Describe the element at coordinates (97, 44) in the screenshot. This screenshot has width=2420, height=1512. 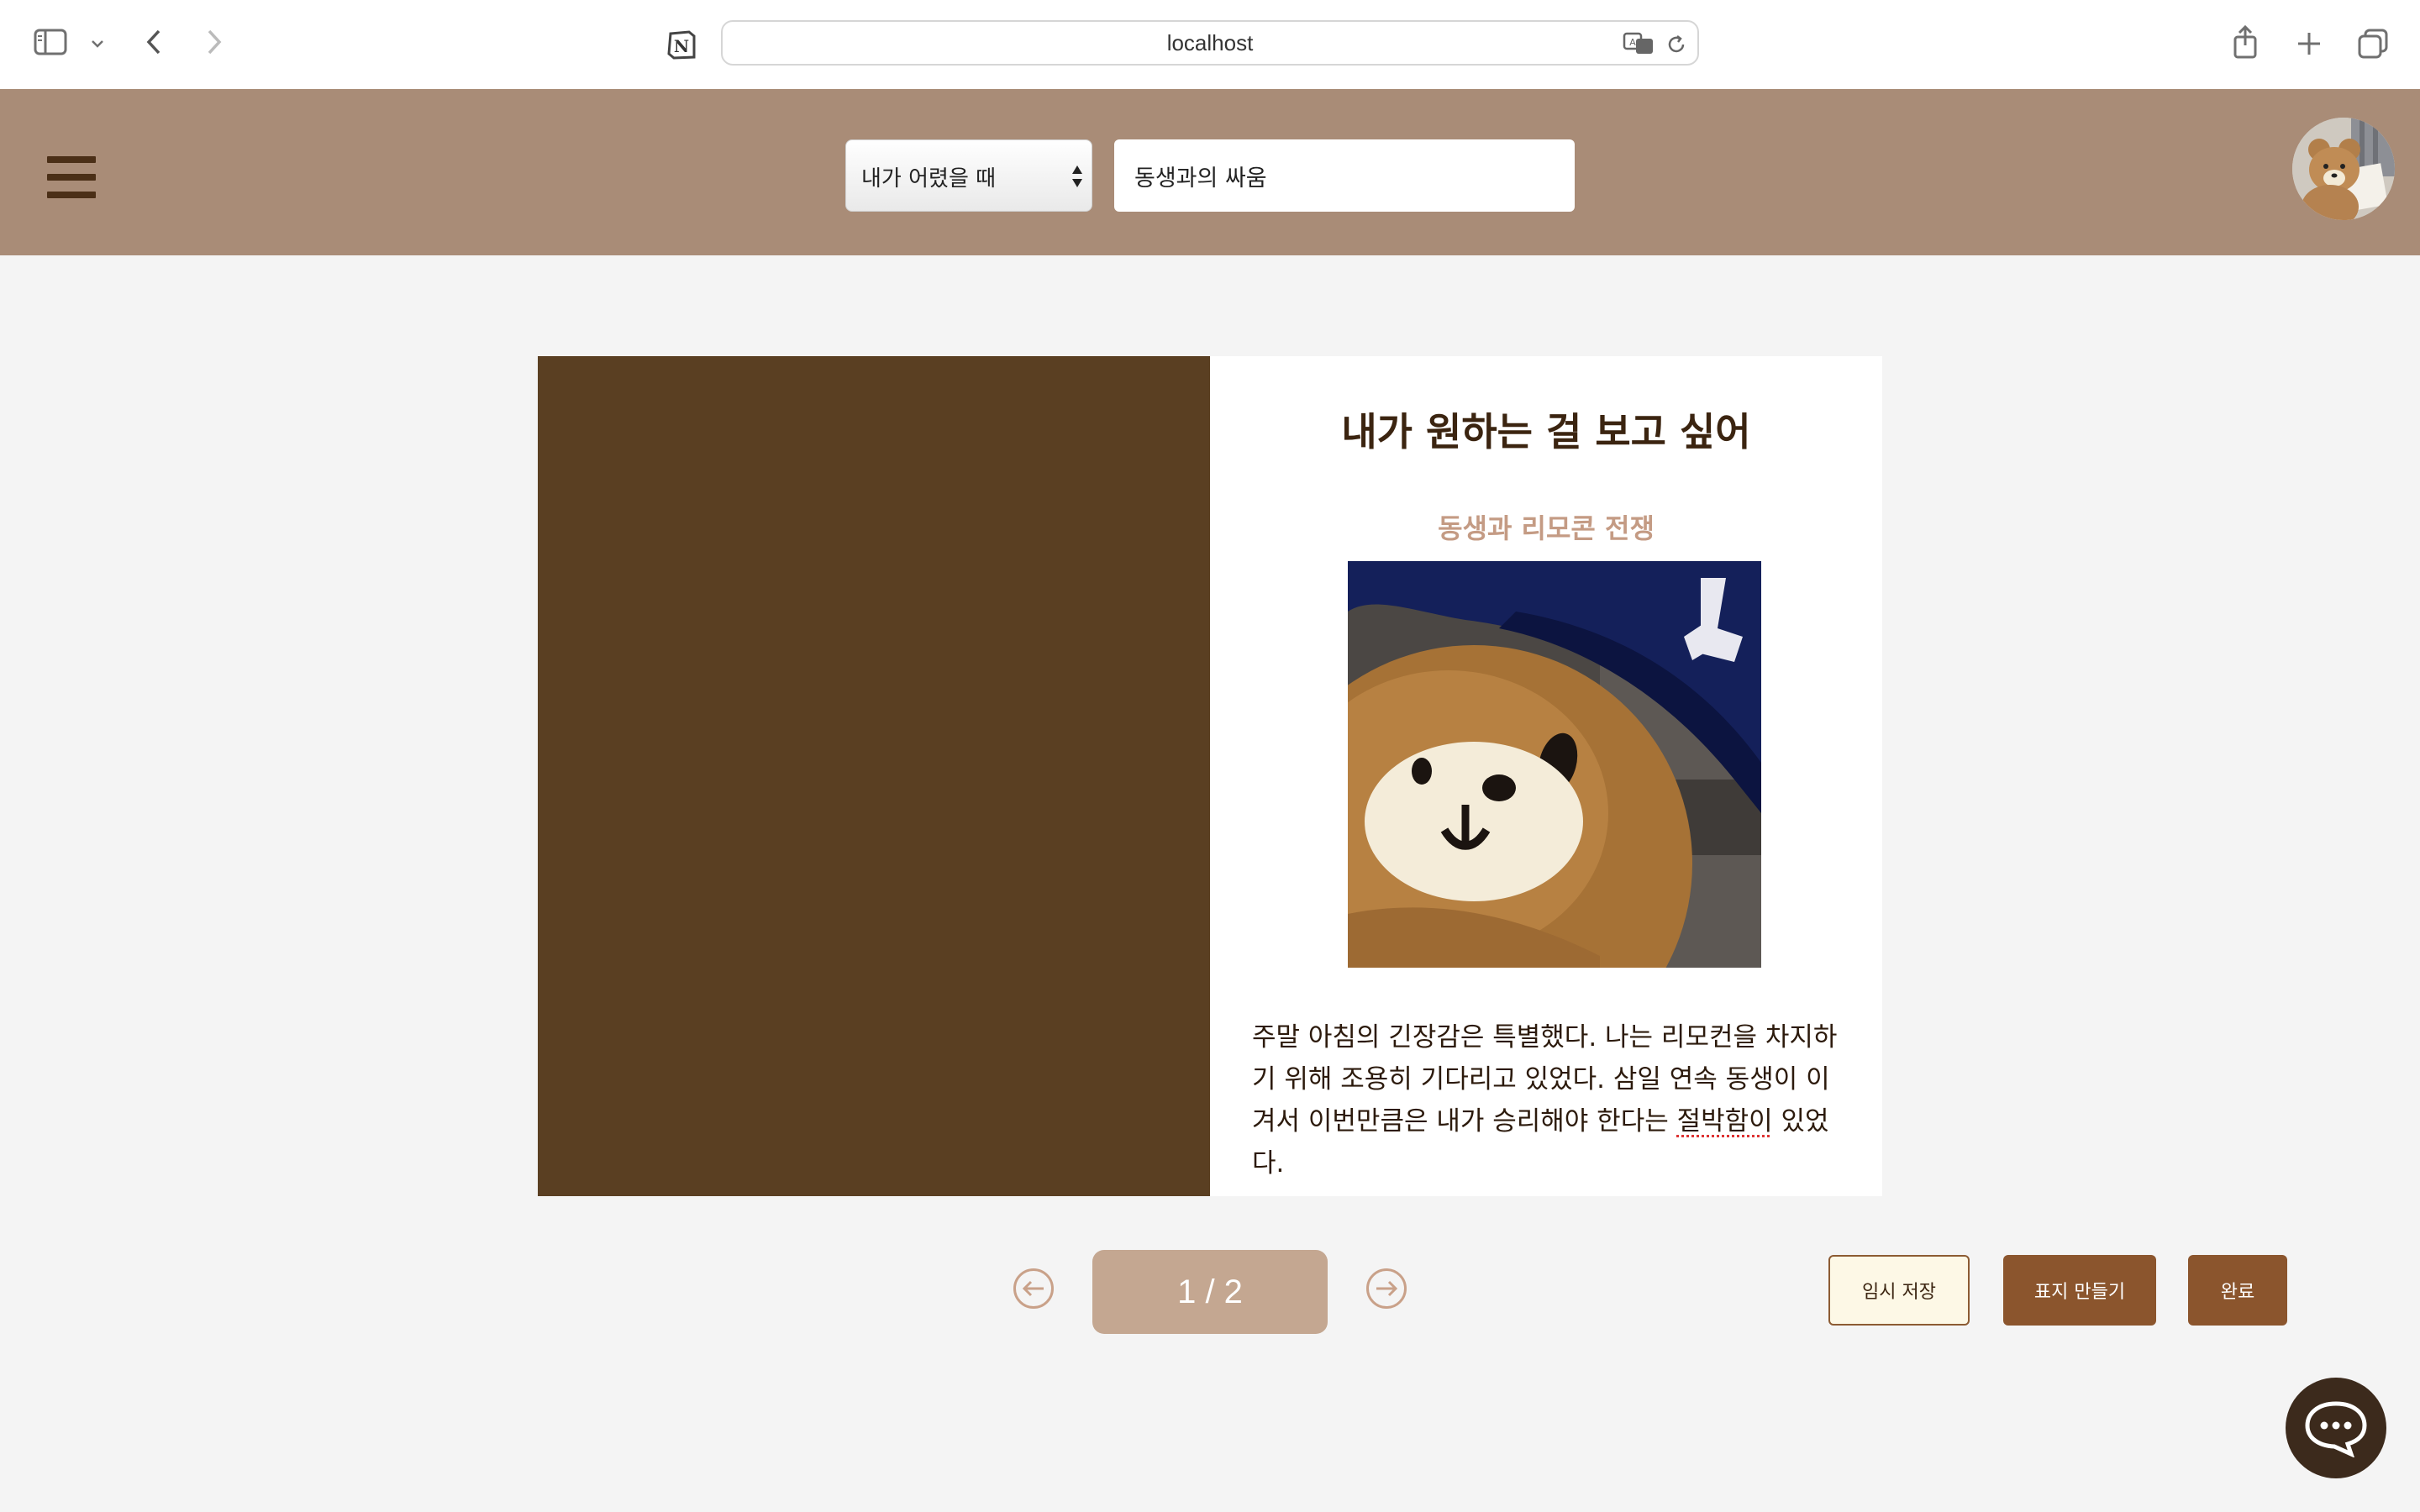
I see `chevron-down-icon` at that location.